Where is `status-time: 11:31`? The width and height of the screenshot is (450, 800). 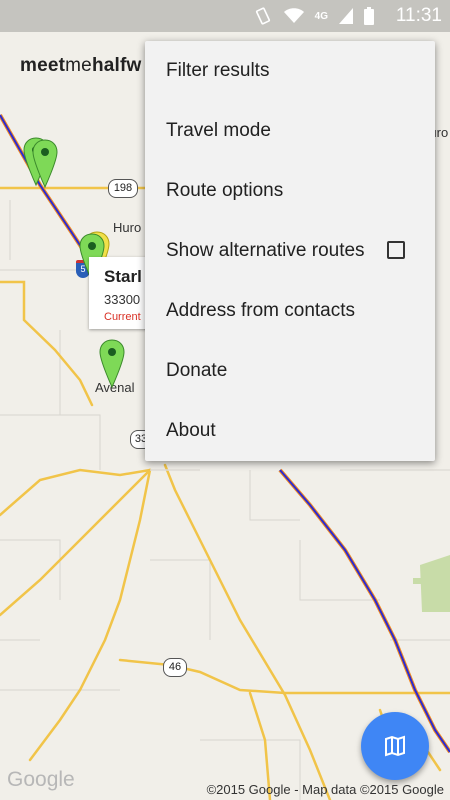
status-time: 11:31 is located at coordinates (418, 15).